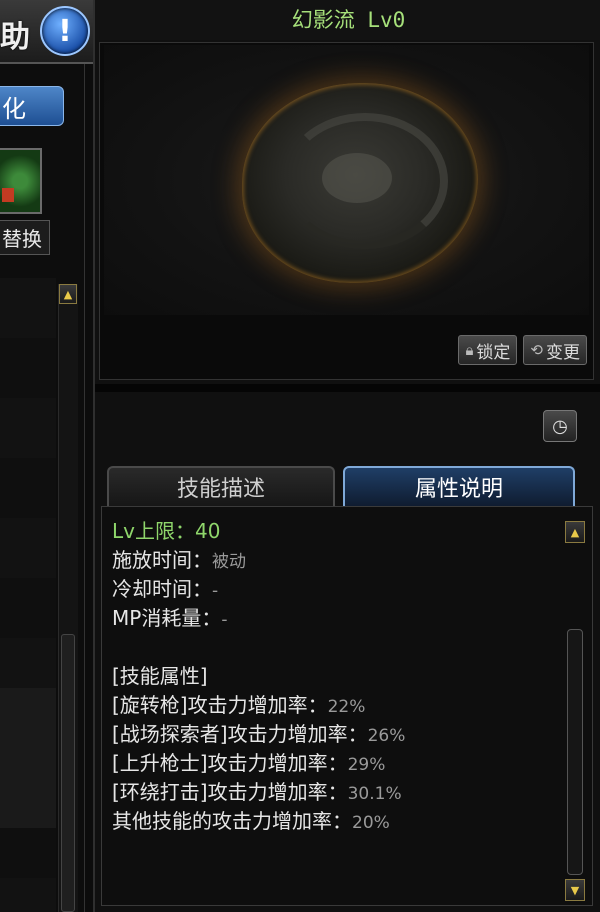  What do you see at coordinates (167, 618) in the screenshot?
I see `mp-cost-label: MP消耗量：` at bounding box center [167, 618].